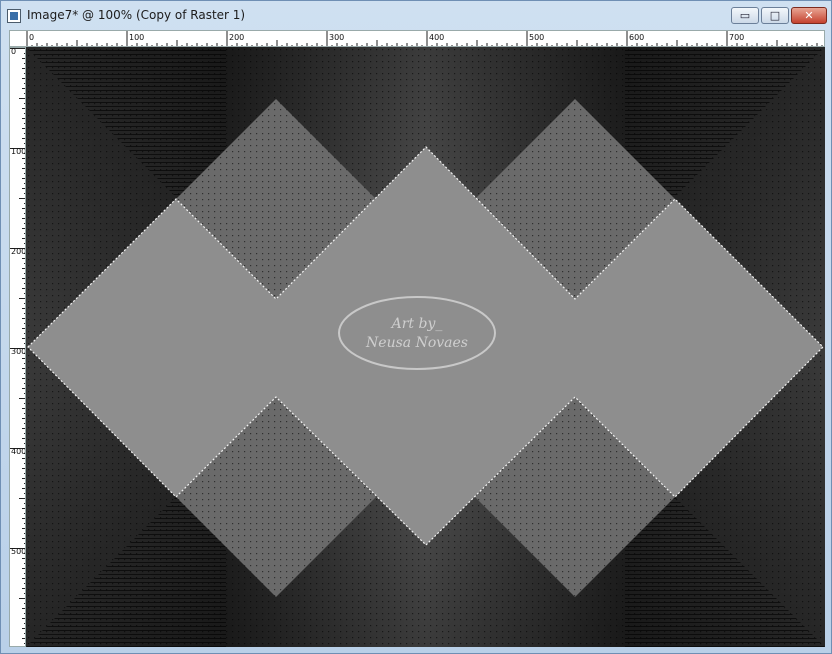 The width and height of the screenshot is (832, 654). What do you see at coordinates (416, 324) in the screenshot?
I see `watermark-line1: Art by_` at bounding box center [416, 324].